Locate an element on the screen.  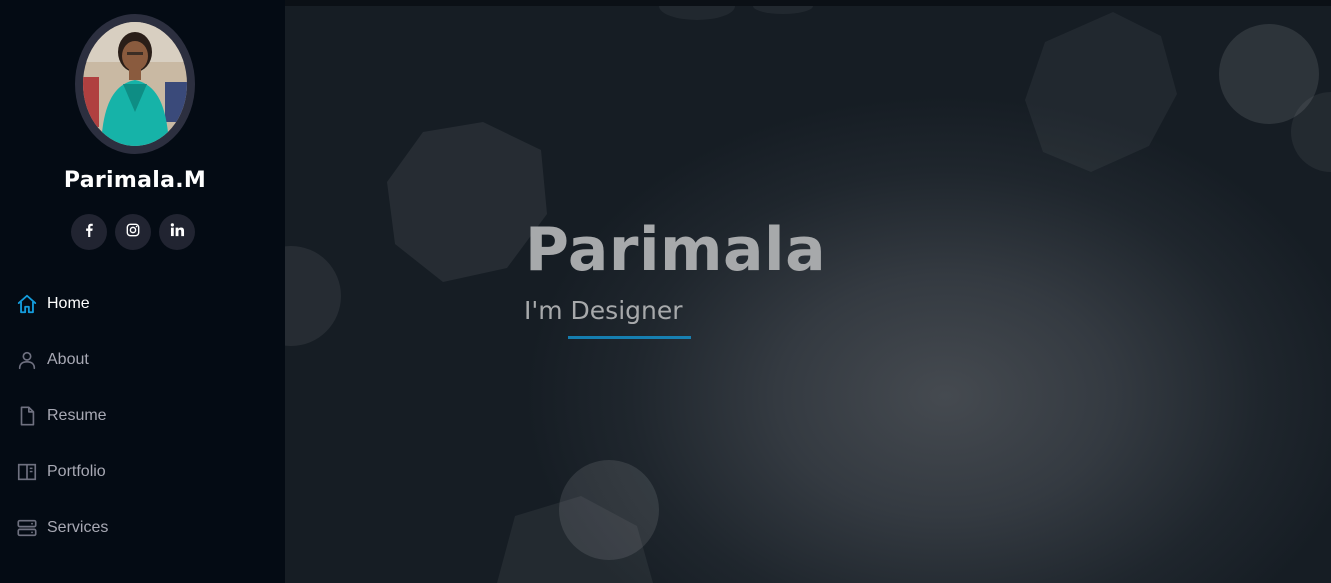
hero-title: Parimala is located at coordinates (676, 250).